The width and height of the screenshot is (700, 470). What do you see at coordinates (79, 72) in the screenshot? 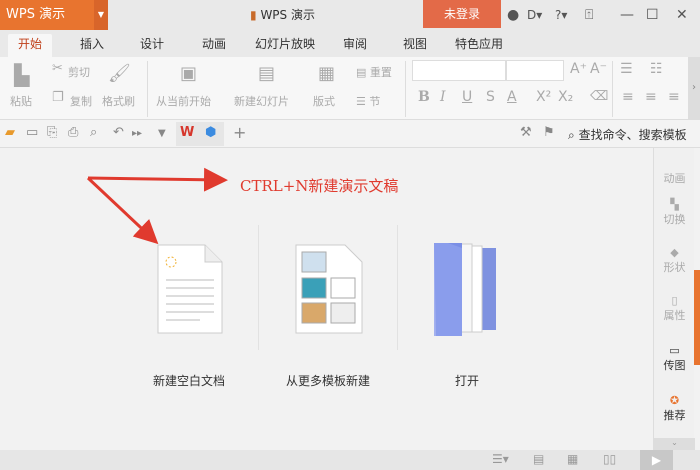
I see `cut-button: 剪切` at bounding box center [79, 72].